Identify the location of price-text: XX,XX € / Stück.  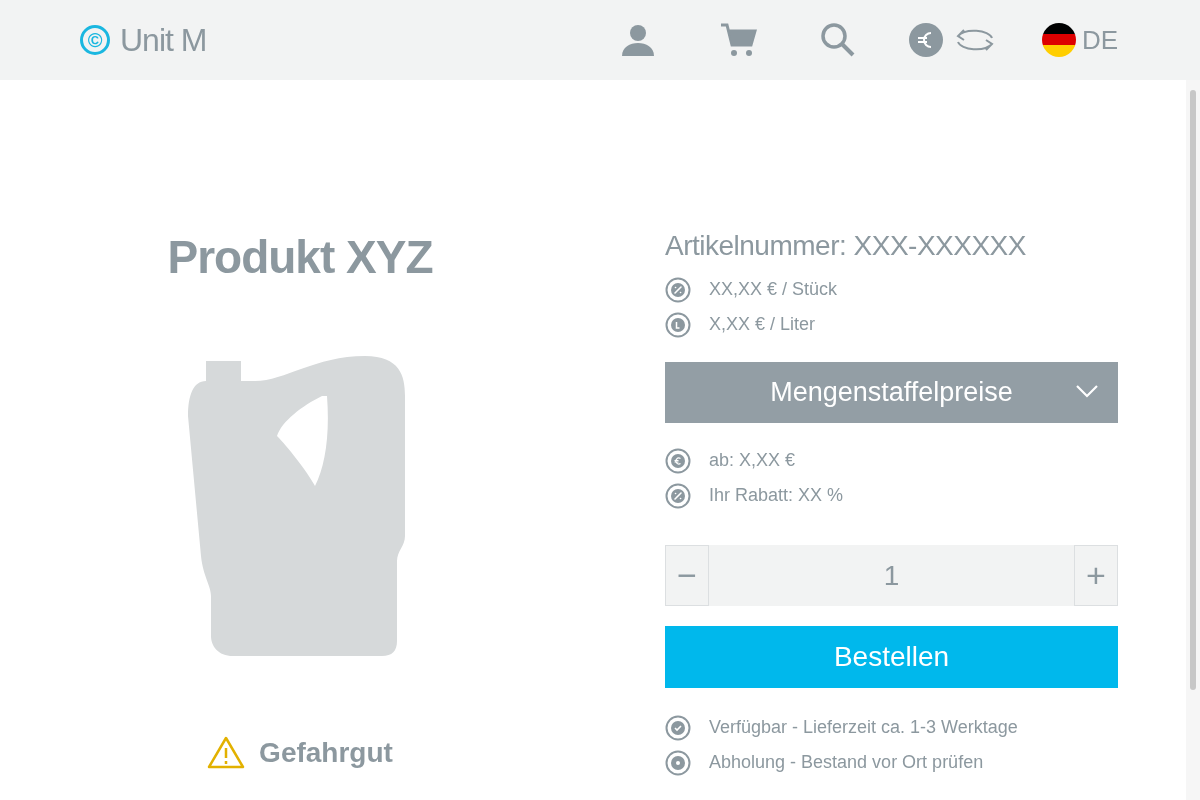
(773, 289).